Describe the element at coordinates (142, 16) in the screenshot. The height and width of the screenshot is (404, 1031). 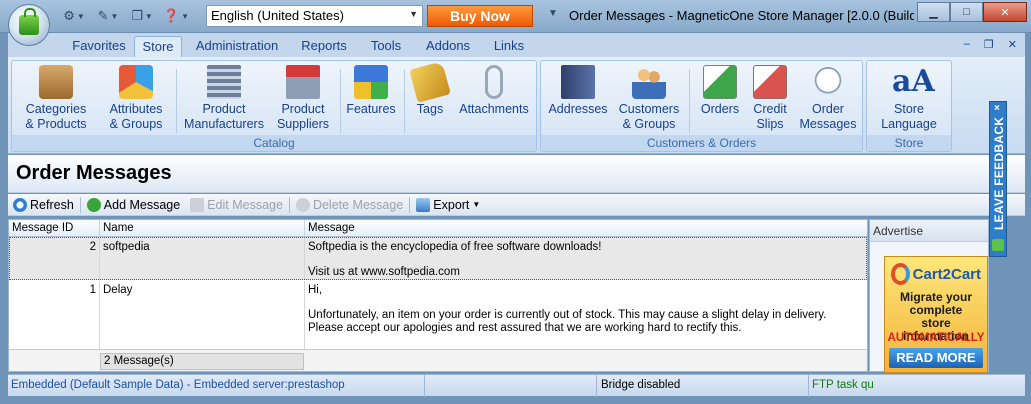
I see `windows-button: ❐ ▼` at that location.